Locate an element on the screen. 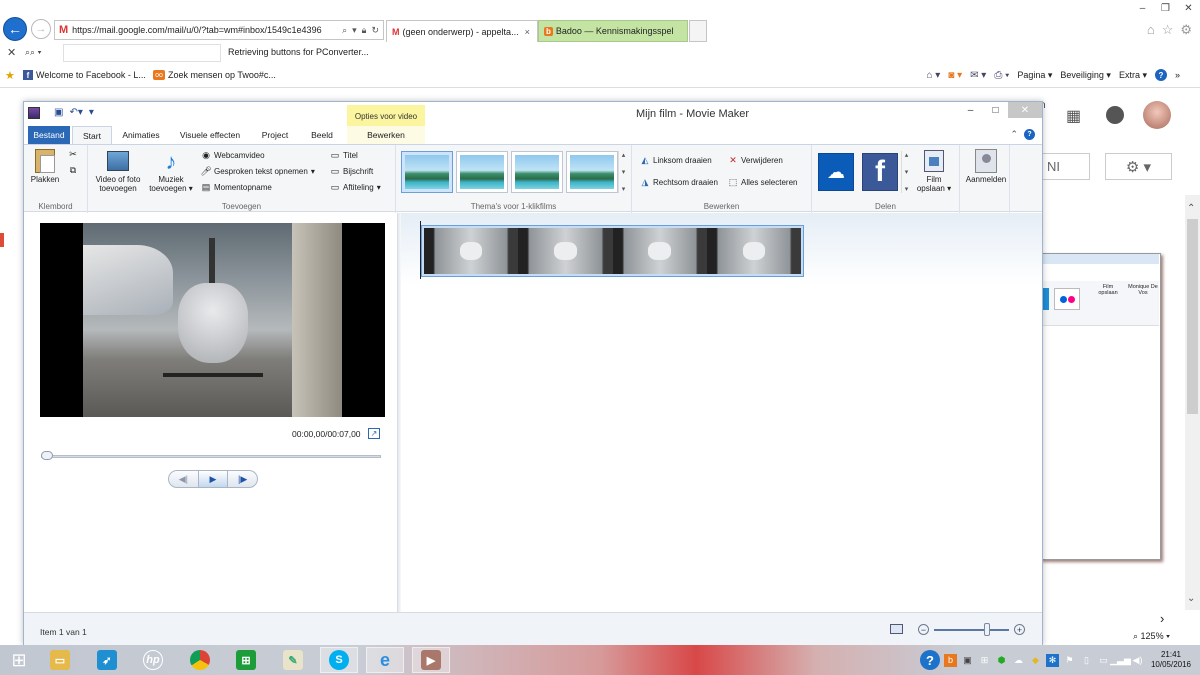  dropdown-icon: ▾ is located at coordinates (354, 30).